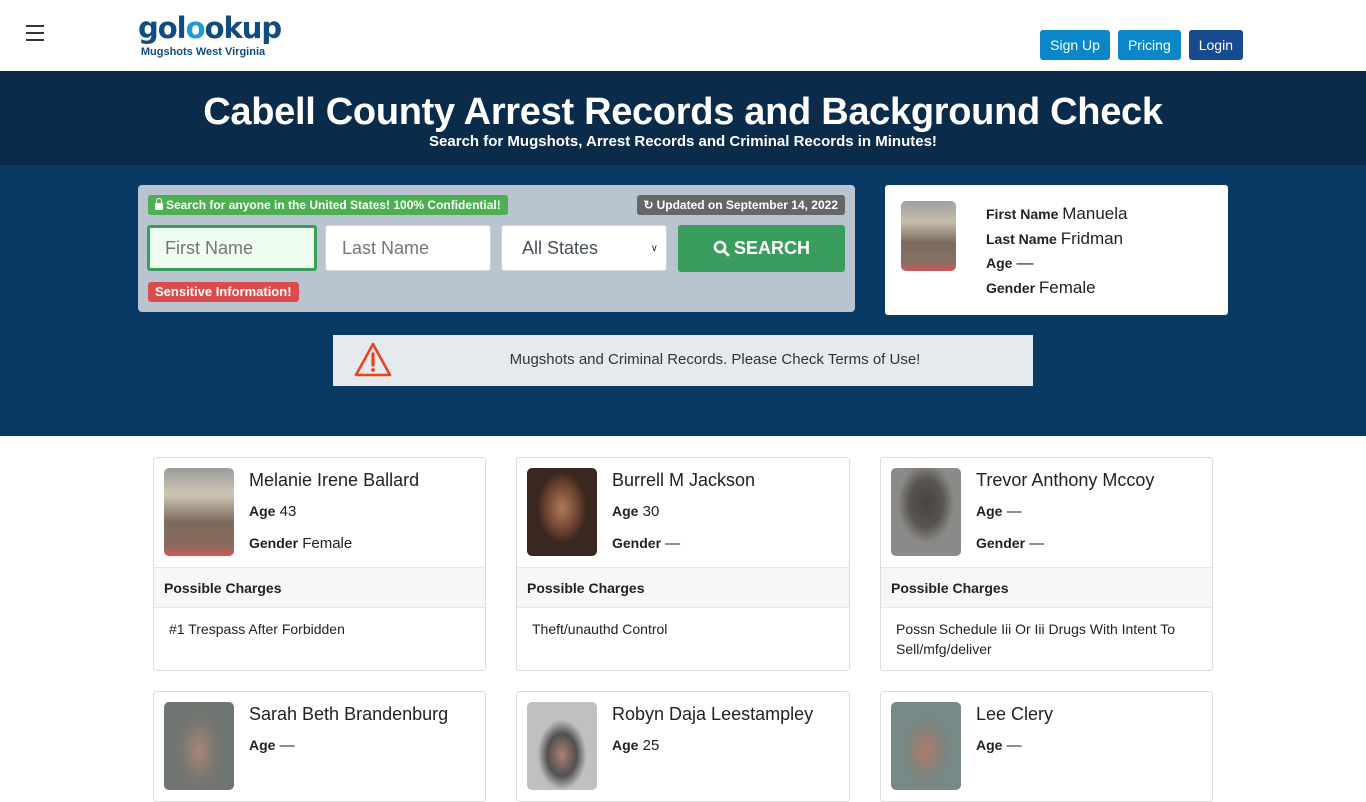  What do you see at coordinates (654, 248) in the screenshot?
I see `chevron-down-icon: ∨` at bounding box center [654, 248].